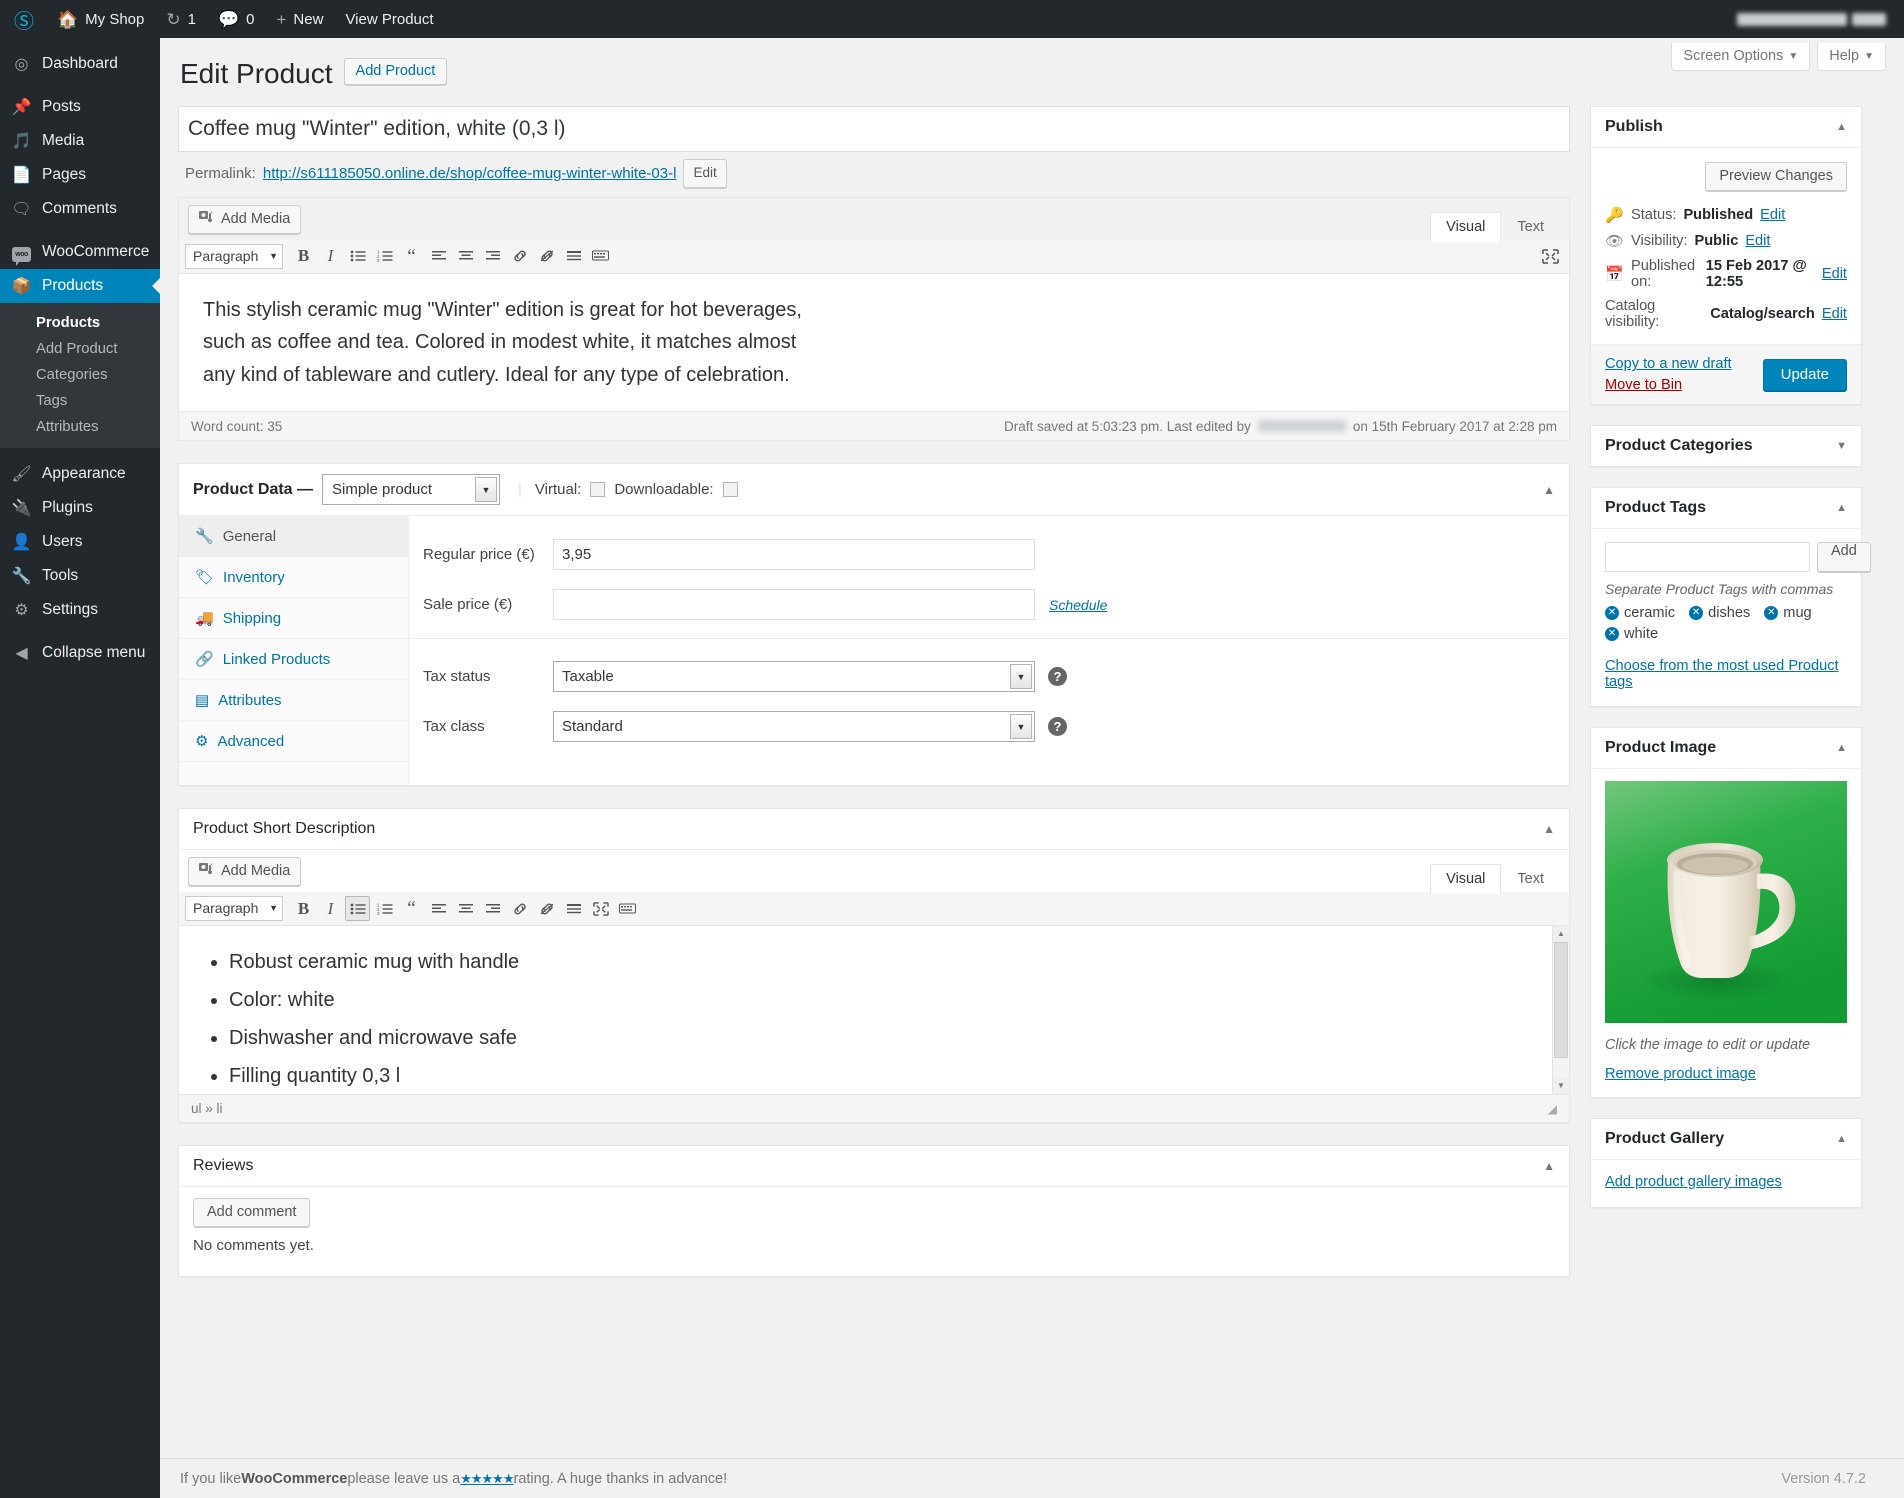 Image resolution: width=1904 pixels, height=1498 pixels. Describe the element at coordinates (245, 872) in the screenshot. I see `sd-add-media-button: Add Media` at that location.